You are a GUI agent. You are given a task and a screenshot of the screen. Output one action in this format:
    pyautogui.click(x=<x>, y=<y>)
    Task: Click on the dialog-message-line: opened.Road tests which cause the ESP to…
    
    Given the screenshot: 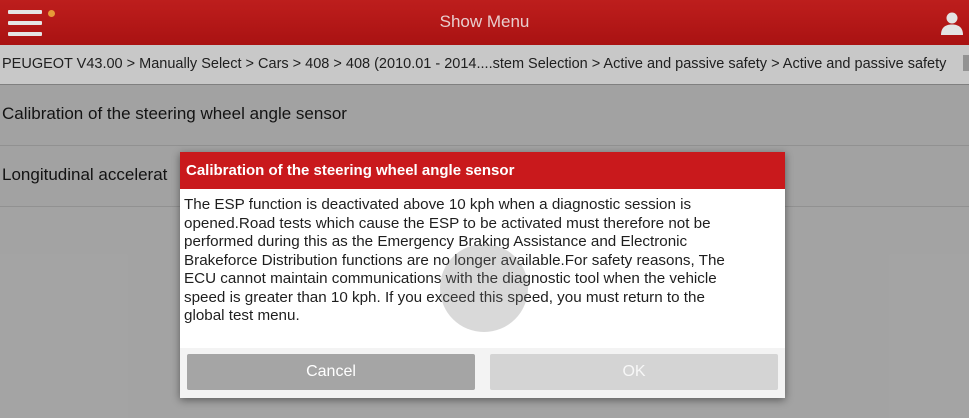 What is the action you would take?
    pyautogui.click(x=447, y=223)
    